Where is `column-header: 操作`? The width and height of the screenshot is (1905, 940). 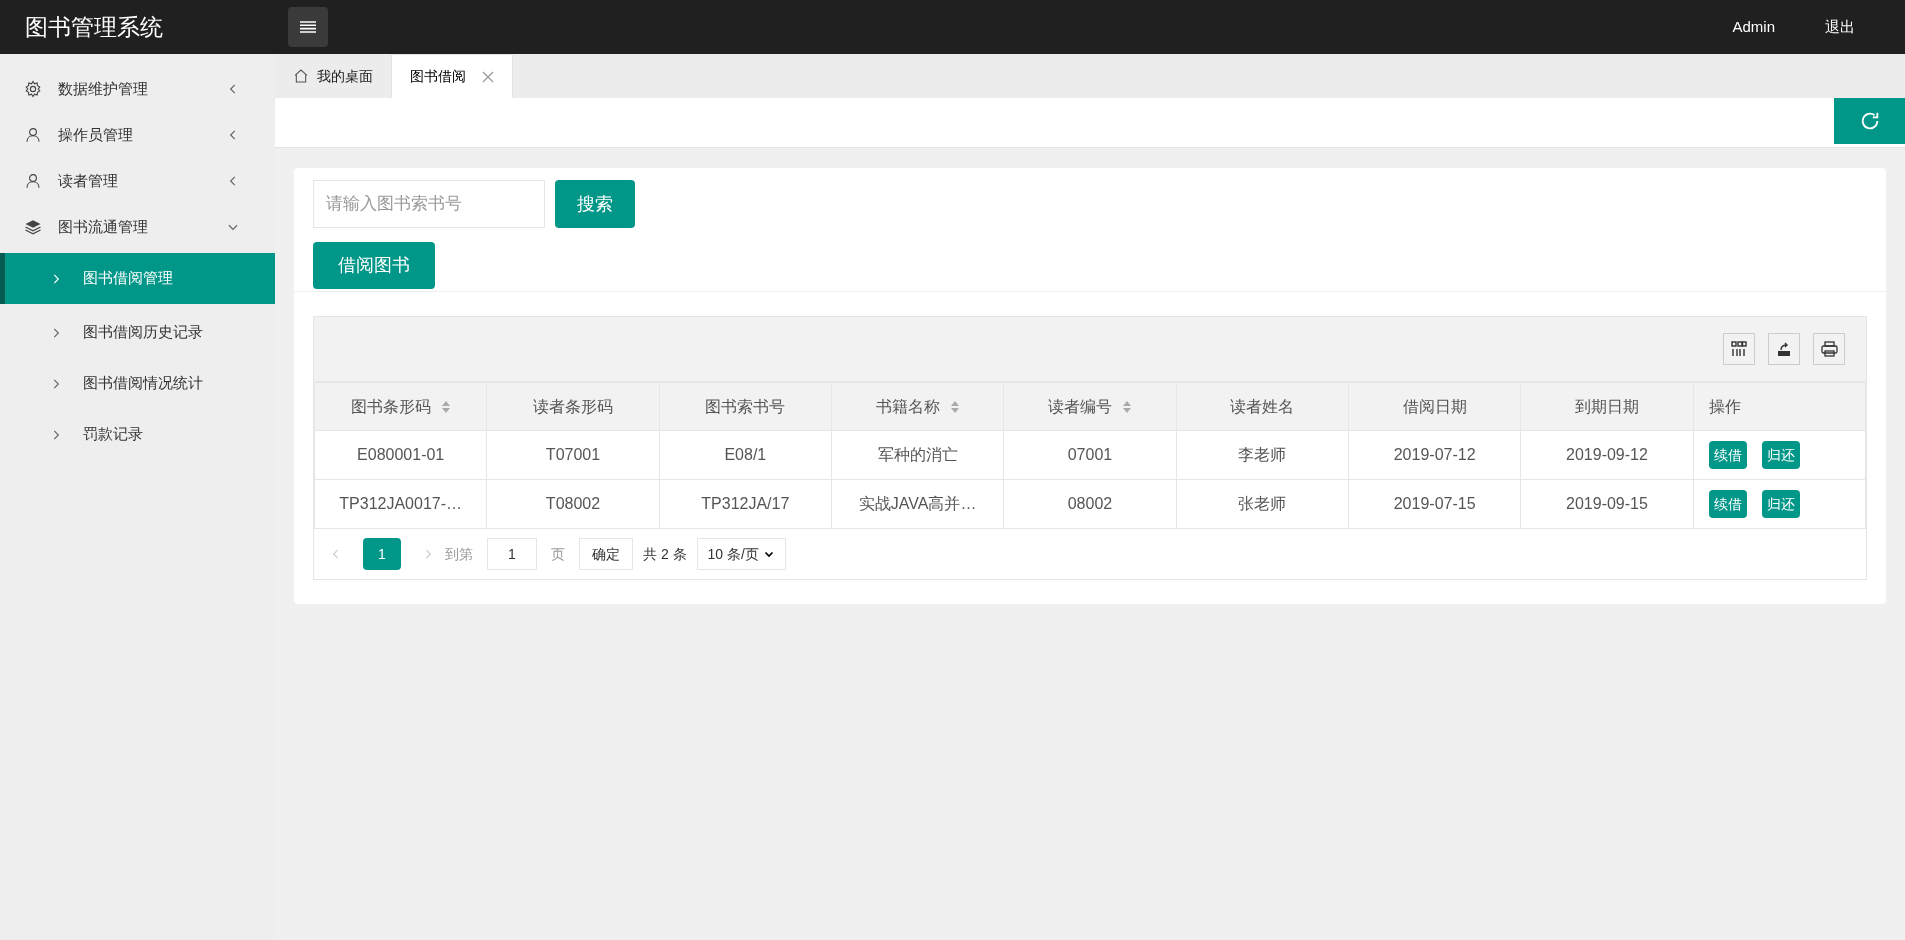 column-header: 操作 is located at coordinates (1779, 406).